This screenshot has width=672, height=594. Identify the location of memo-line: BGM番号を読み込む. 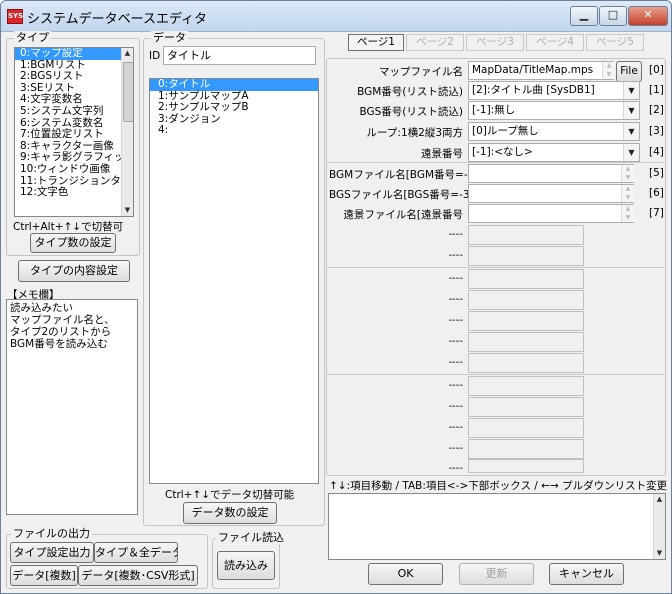
(59, 344).